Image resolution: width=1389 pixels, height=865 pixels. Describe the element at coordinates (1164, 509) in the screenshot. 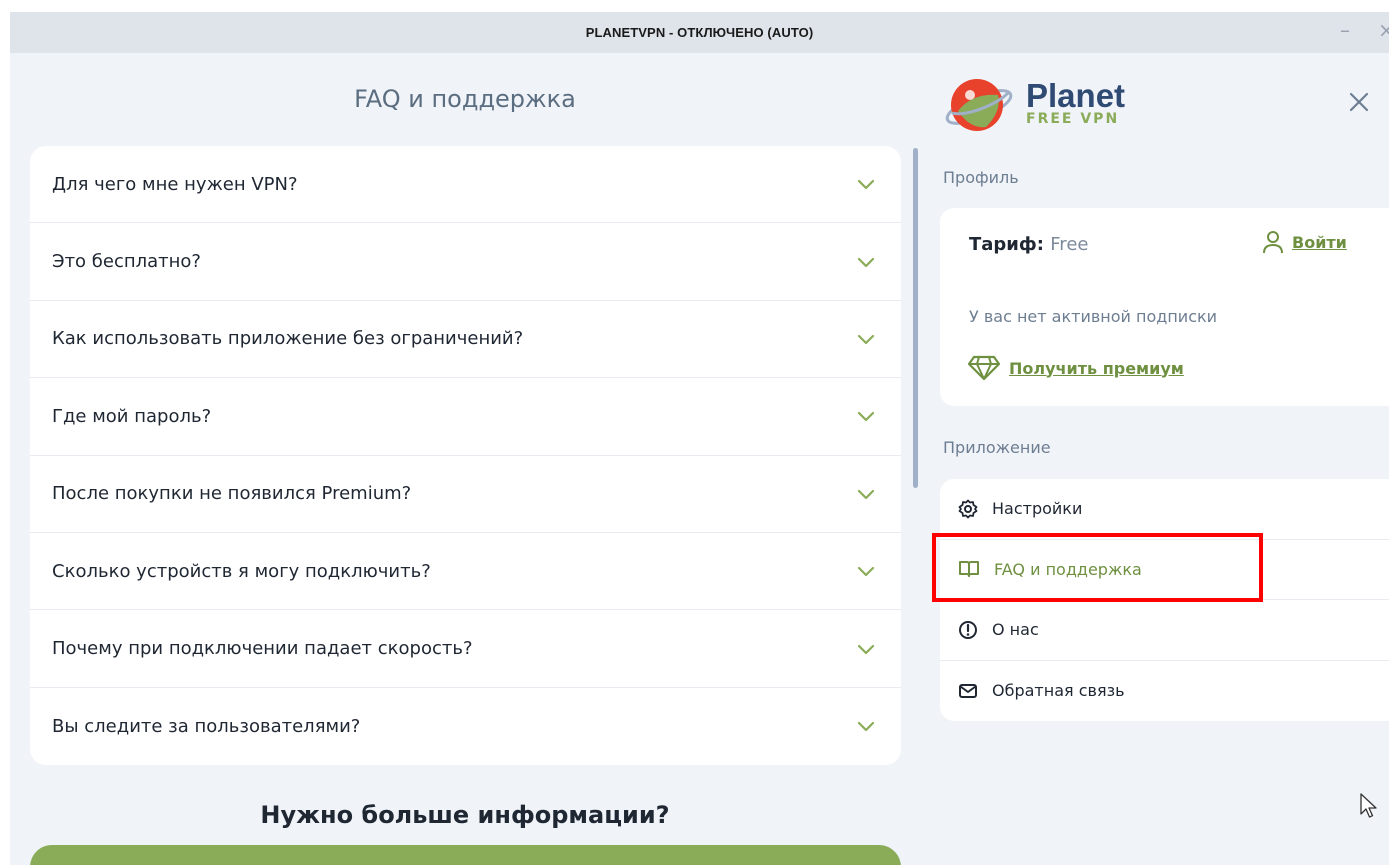

I see `menu-item-settings: Настройки` at that location.